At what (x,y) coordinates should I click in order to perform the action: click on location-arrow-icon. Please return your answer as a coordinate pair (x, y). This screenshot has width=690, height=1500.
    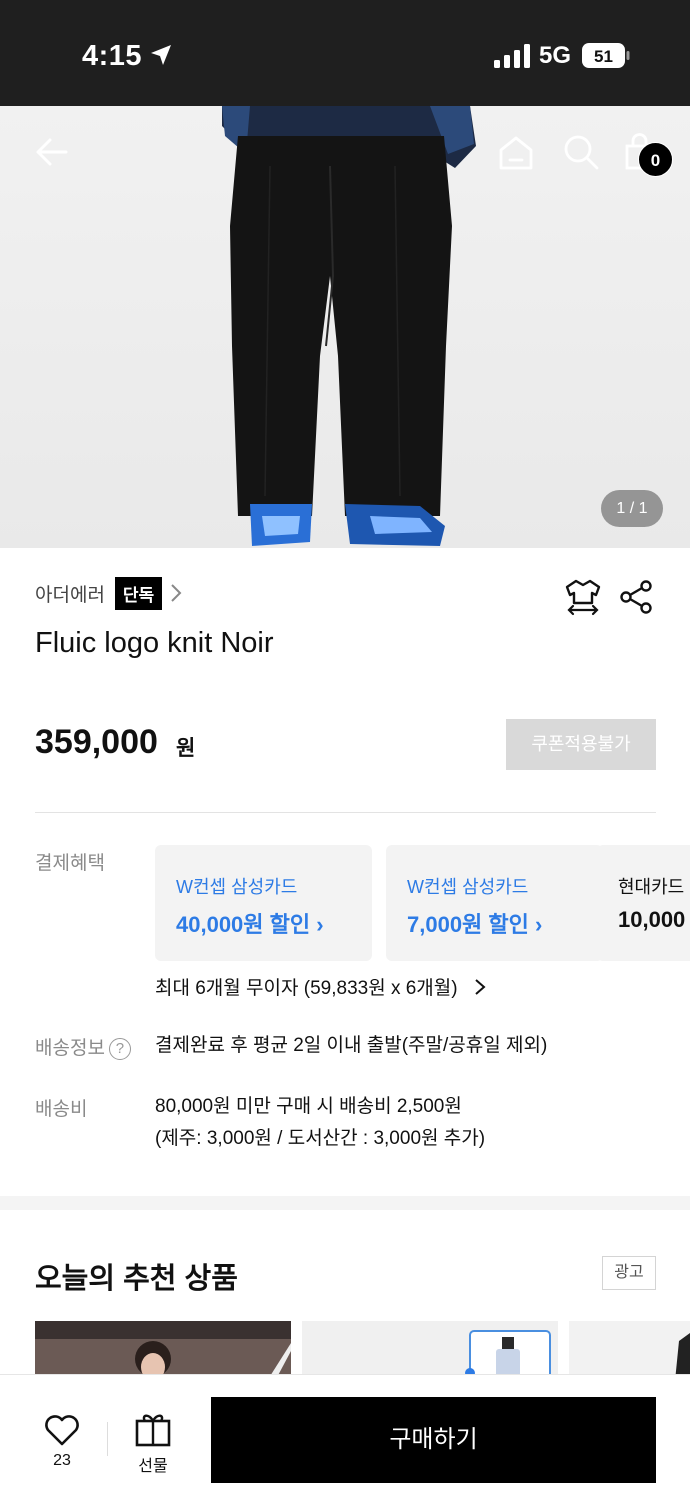
    Looking at the image, I should click on (161, 55).